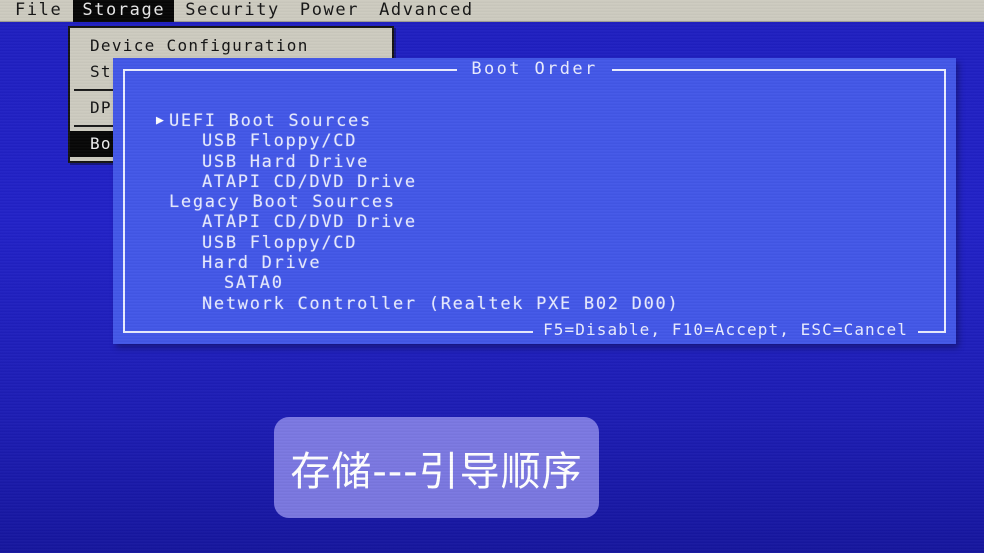 The width and height of the screenshot is (984, 553). What do you see at coordinates (546, 283) in the screenshot?
I see `boot-list-item: SATA0` at bounding box center [546, 283].